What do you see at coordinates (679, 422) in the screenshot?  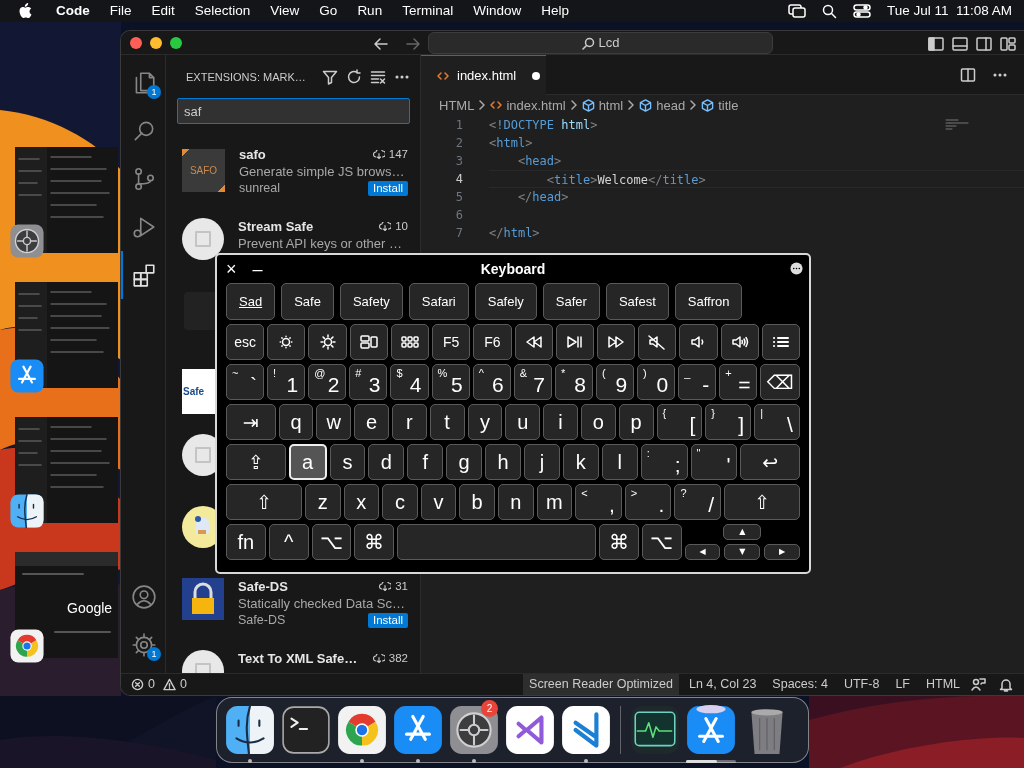 I see `keyboard-key: { [` at bounding box center [679, 422].